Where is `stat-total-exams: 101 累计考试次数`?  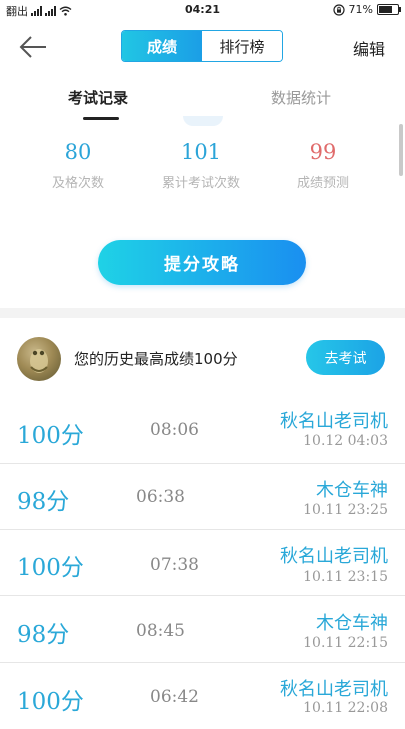 stat-total-exams: 101 累计考试次数 is located at coordinates (201, 165).